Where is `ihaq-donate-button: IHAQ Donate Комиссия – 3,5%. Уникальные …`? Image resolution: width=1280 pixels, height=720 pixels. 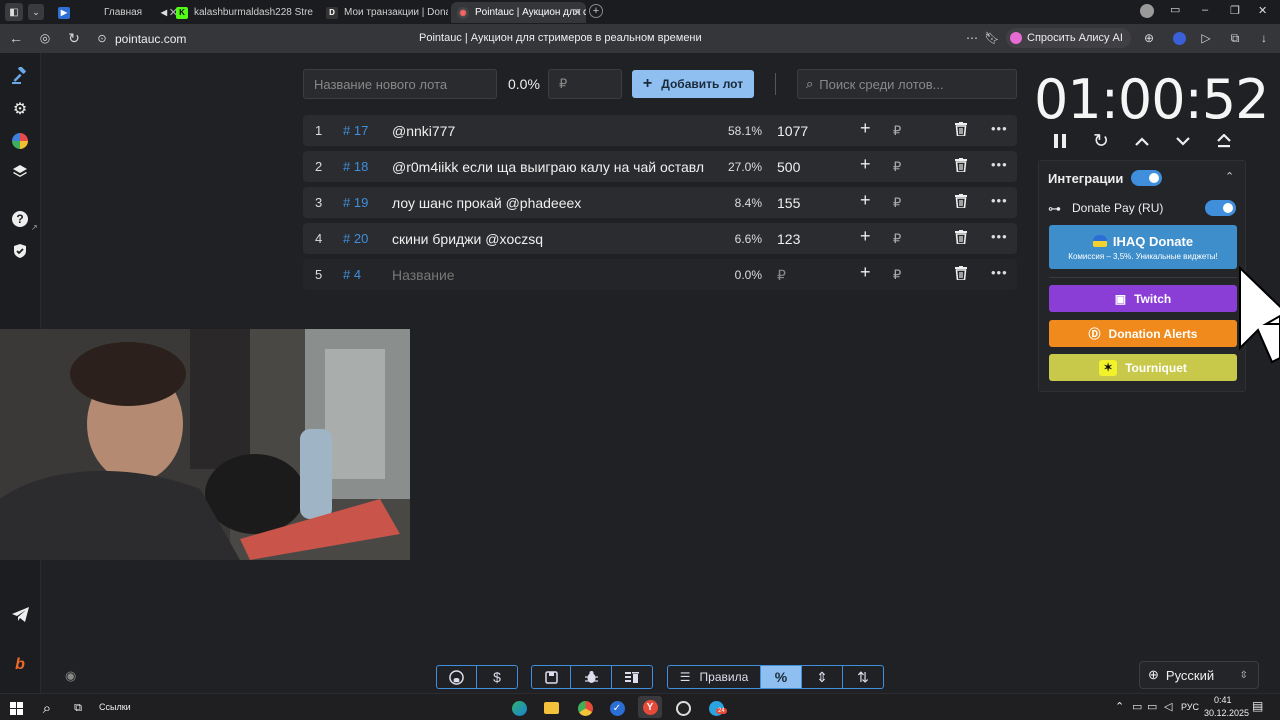 ihaq-donate-button: IHAQ Donate Комиссия – 3,5%. Уникальные … is located at coordinates (1143, 247).